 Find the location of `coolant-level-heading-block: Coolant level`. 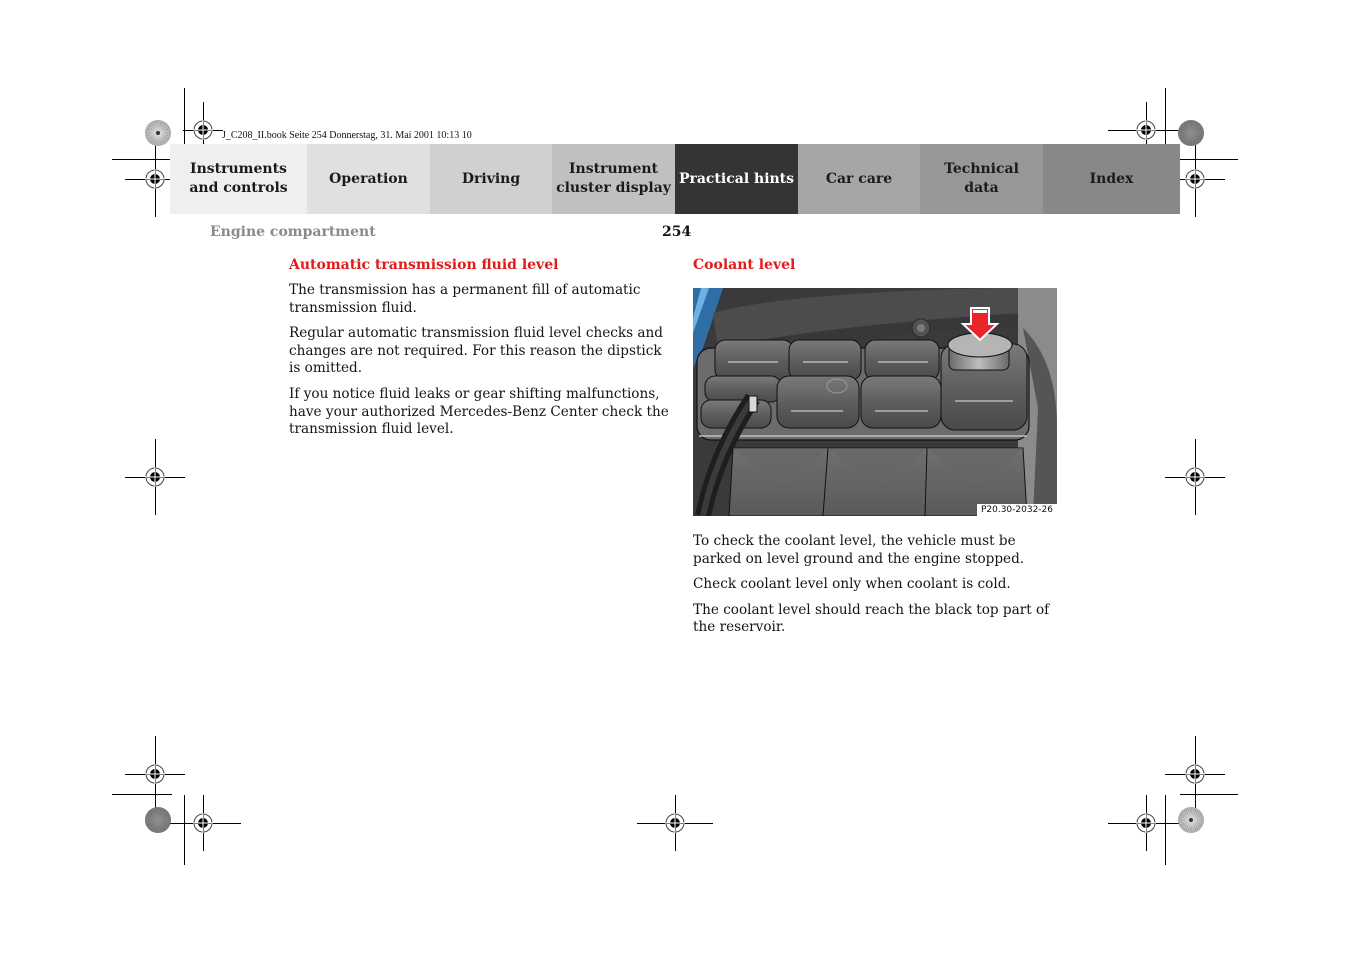

coolant-level-heading-block: Coolant level is located at coordinates (883, 269).